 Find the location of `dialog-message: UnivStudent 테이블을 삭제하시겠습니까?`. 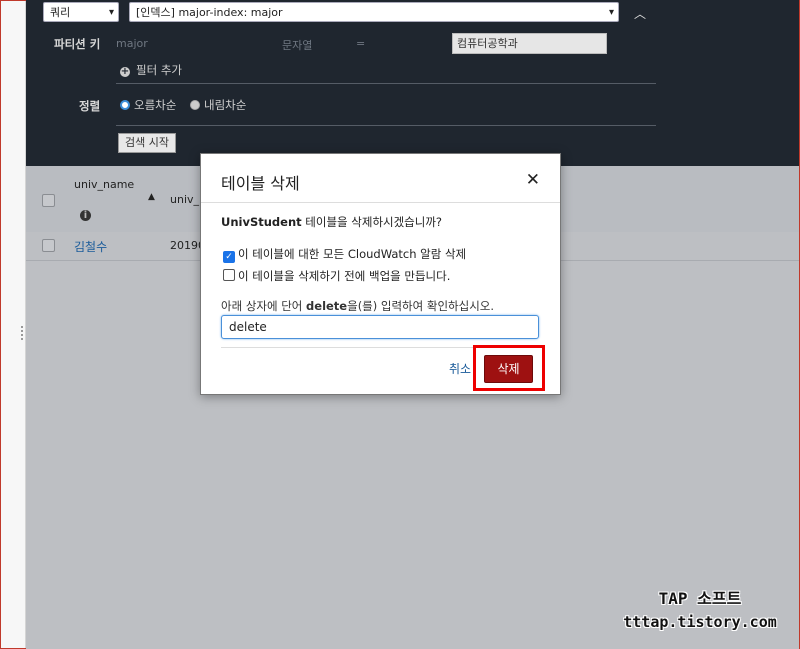

dialog-message: UnivStudent 테이블을 삭제하시겠습니까? is located at coordinates (331, 222).